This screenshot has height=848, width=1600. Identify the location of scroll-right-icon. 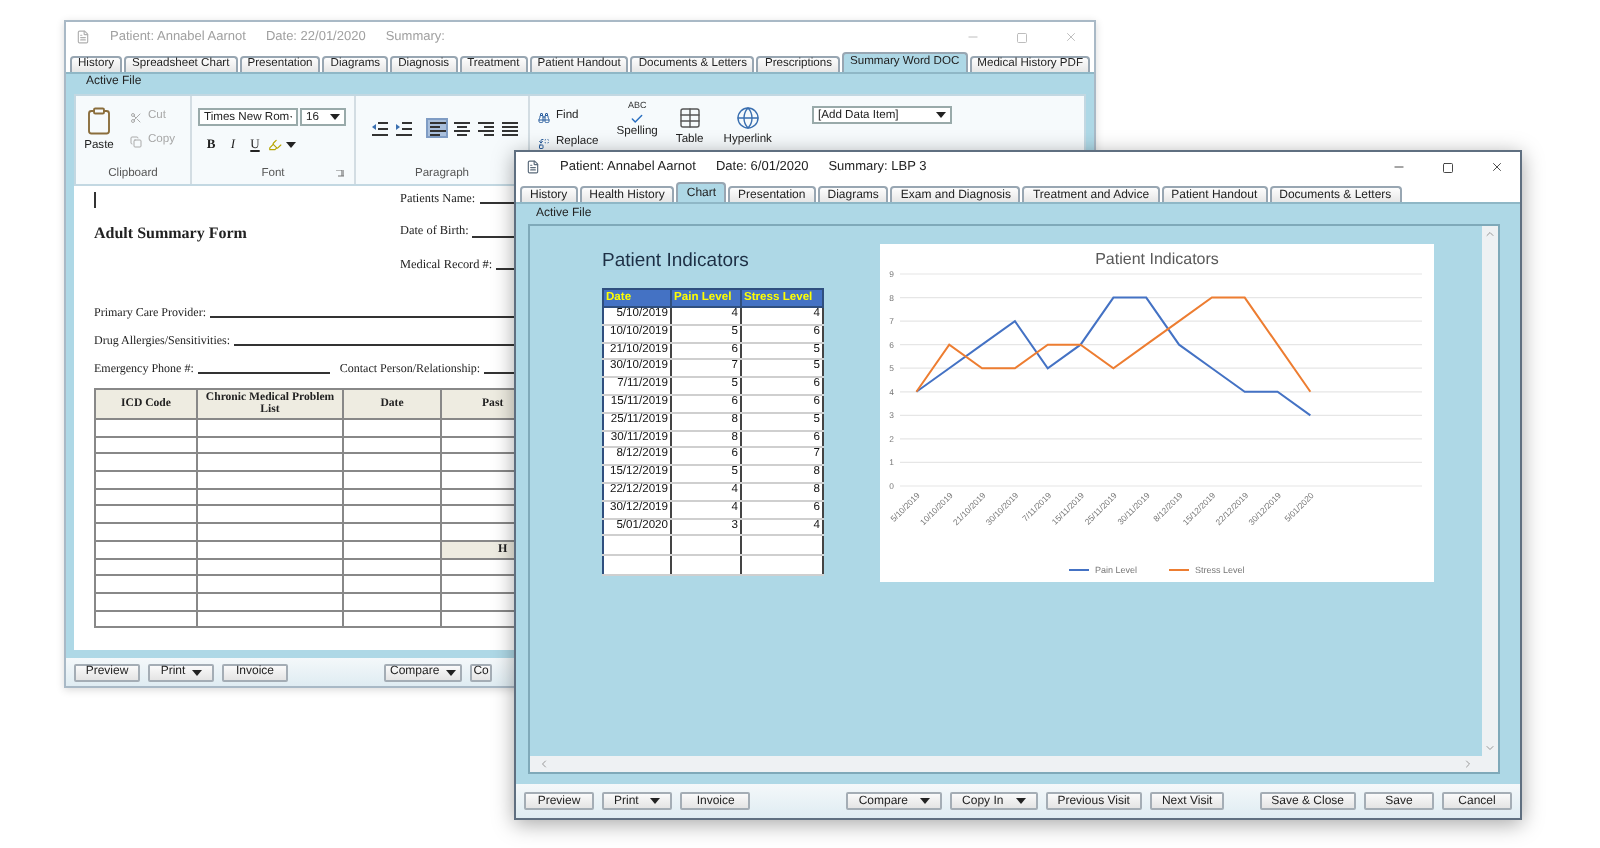
(1468, 764).